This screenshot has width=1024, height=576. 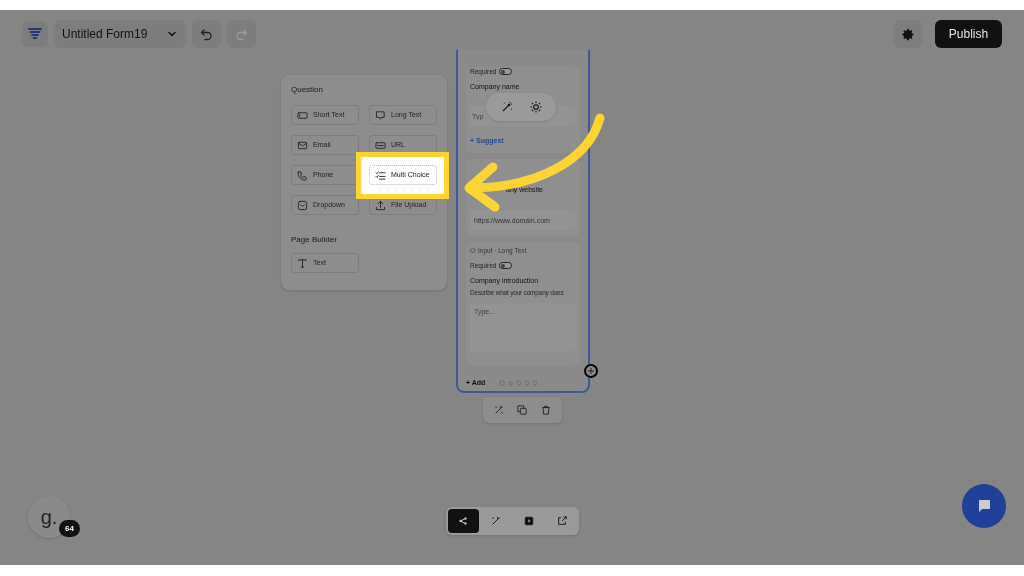 What do you see at coordinates (120, 34) in the screenshot?
I see `form-name-dropdown: Untitled Form19` at bounding box center [120, 34].